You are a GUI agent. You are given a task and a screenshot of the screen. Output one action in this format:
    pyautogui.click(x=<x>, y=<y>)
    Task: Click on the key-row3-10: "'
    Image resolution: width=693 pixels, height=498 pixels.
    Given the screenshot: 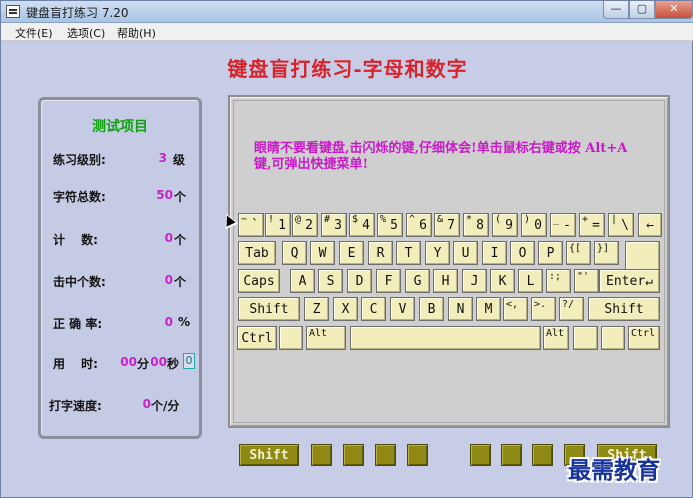 What is the action you would take?
    pyautogui.click(x=586, y=281)
    